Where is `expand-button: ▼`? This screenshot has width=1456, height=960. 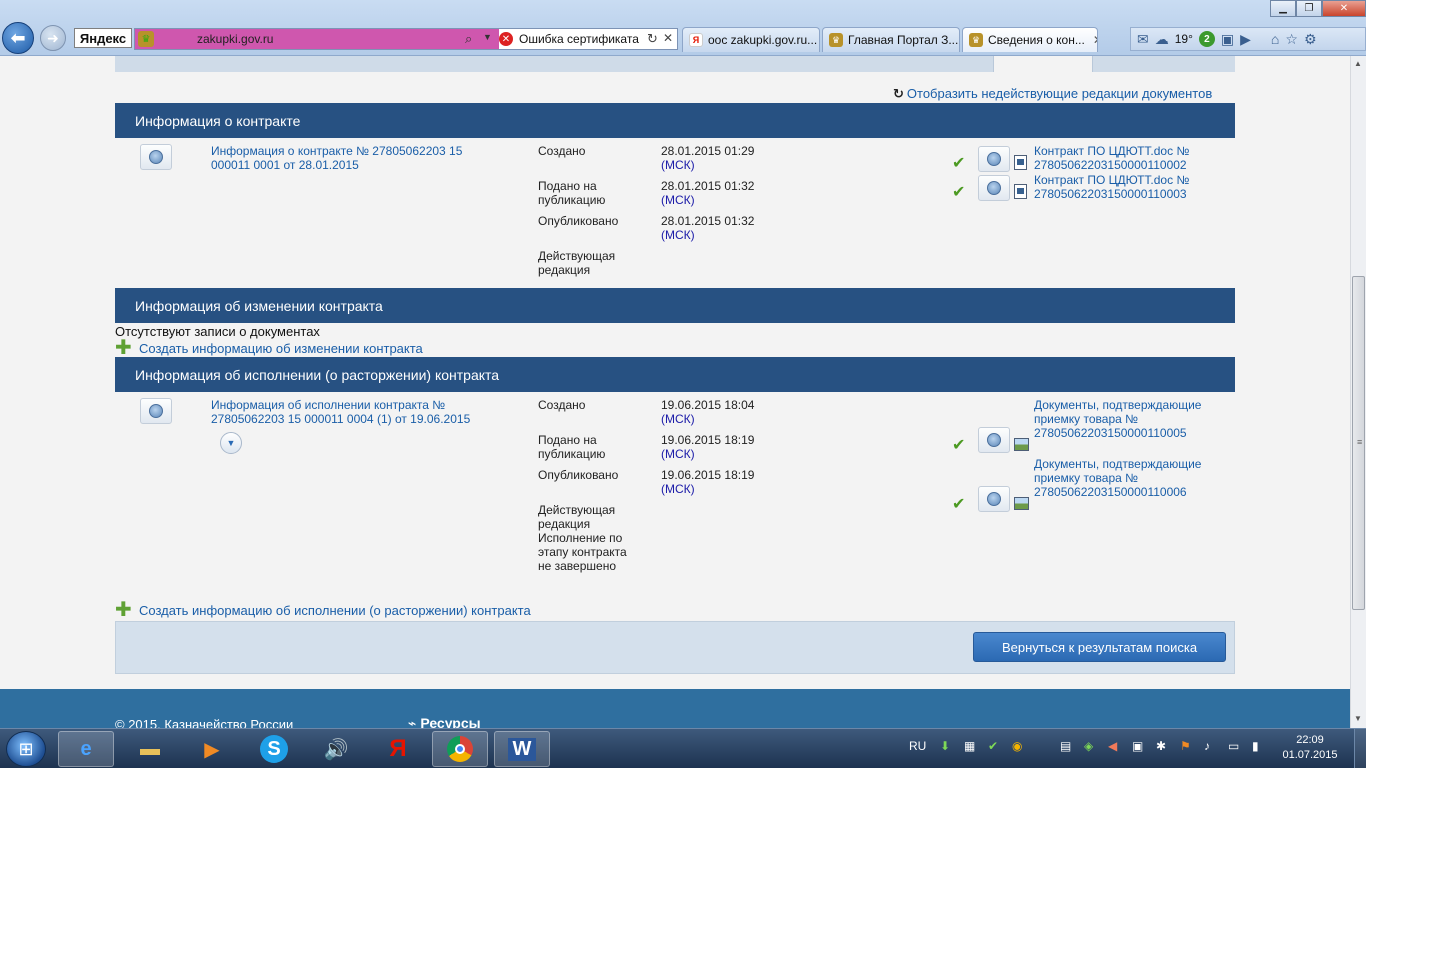
expand-button: ▼ is located at coordinates (231, 443).